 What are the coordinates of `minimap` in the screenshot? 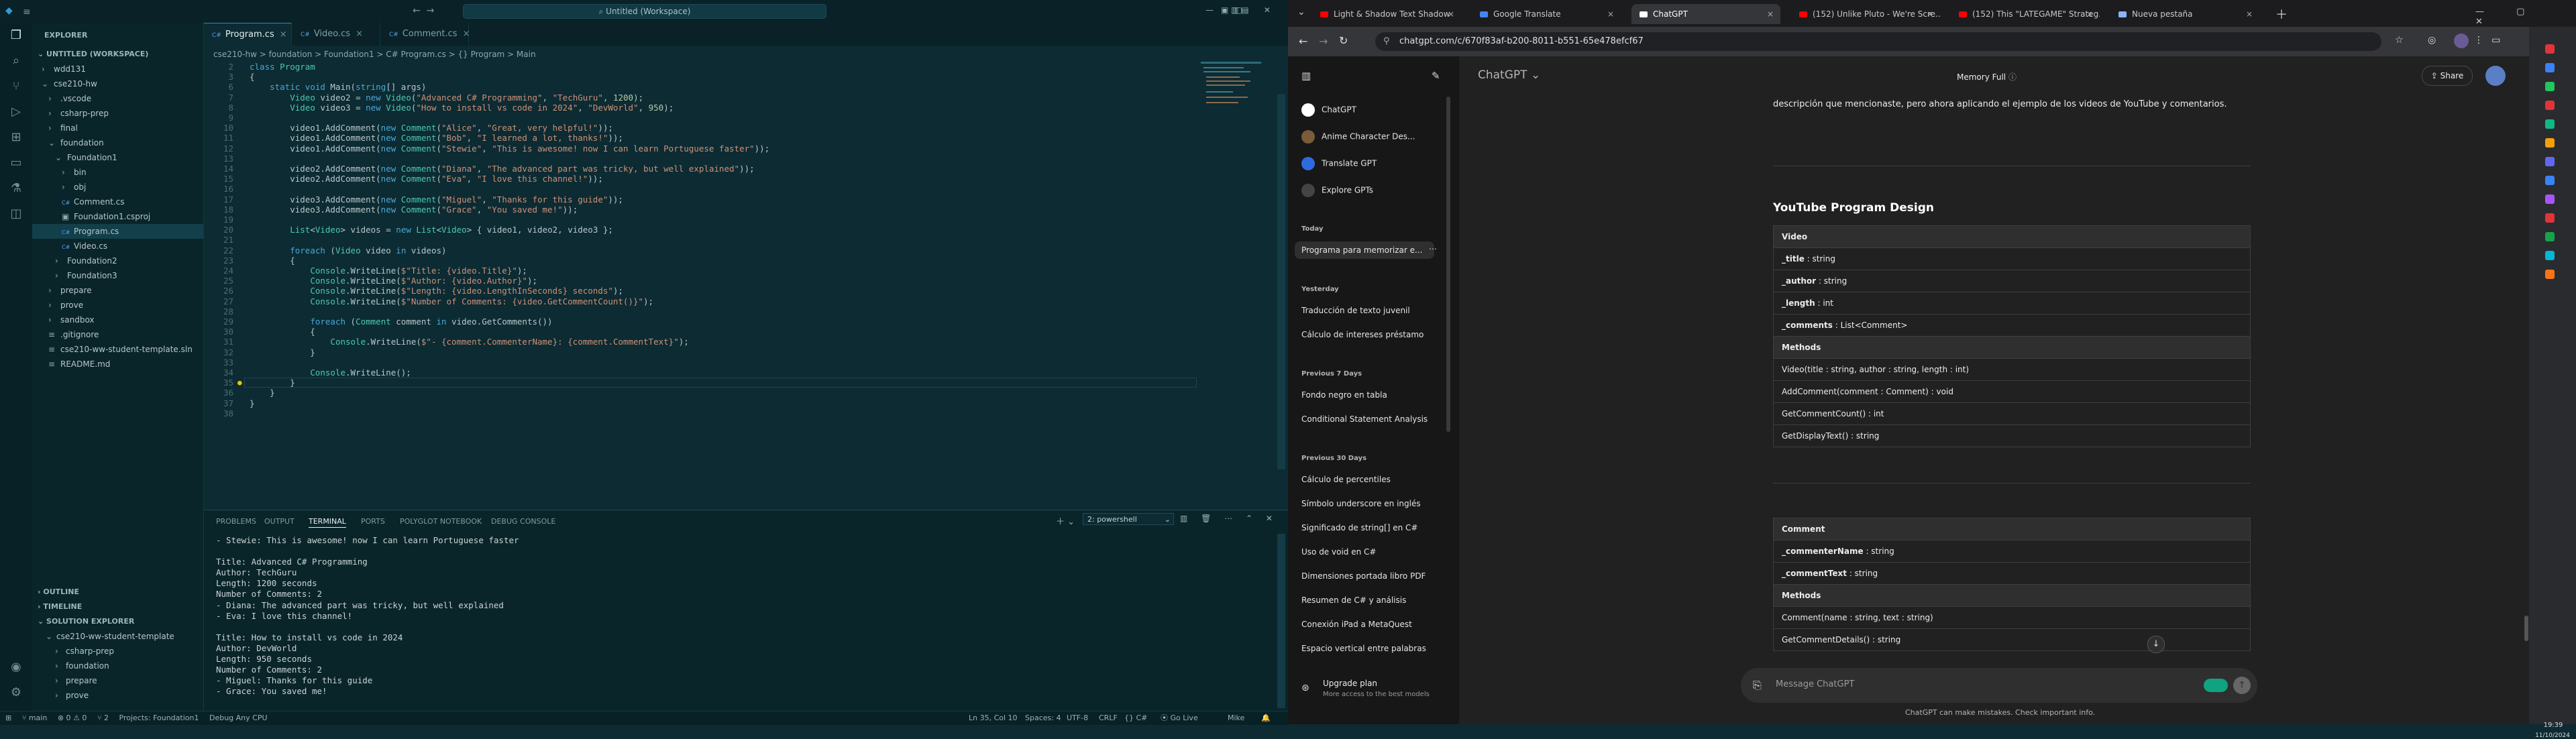 It's located at (1231, 102).